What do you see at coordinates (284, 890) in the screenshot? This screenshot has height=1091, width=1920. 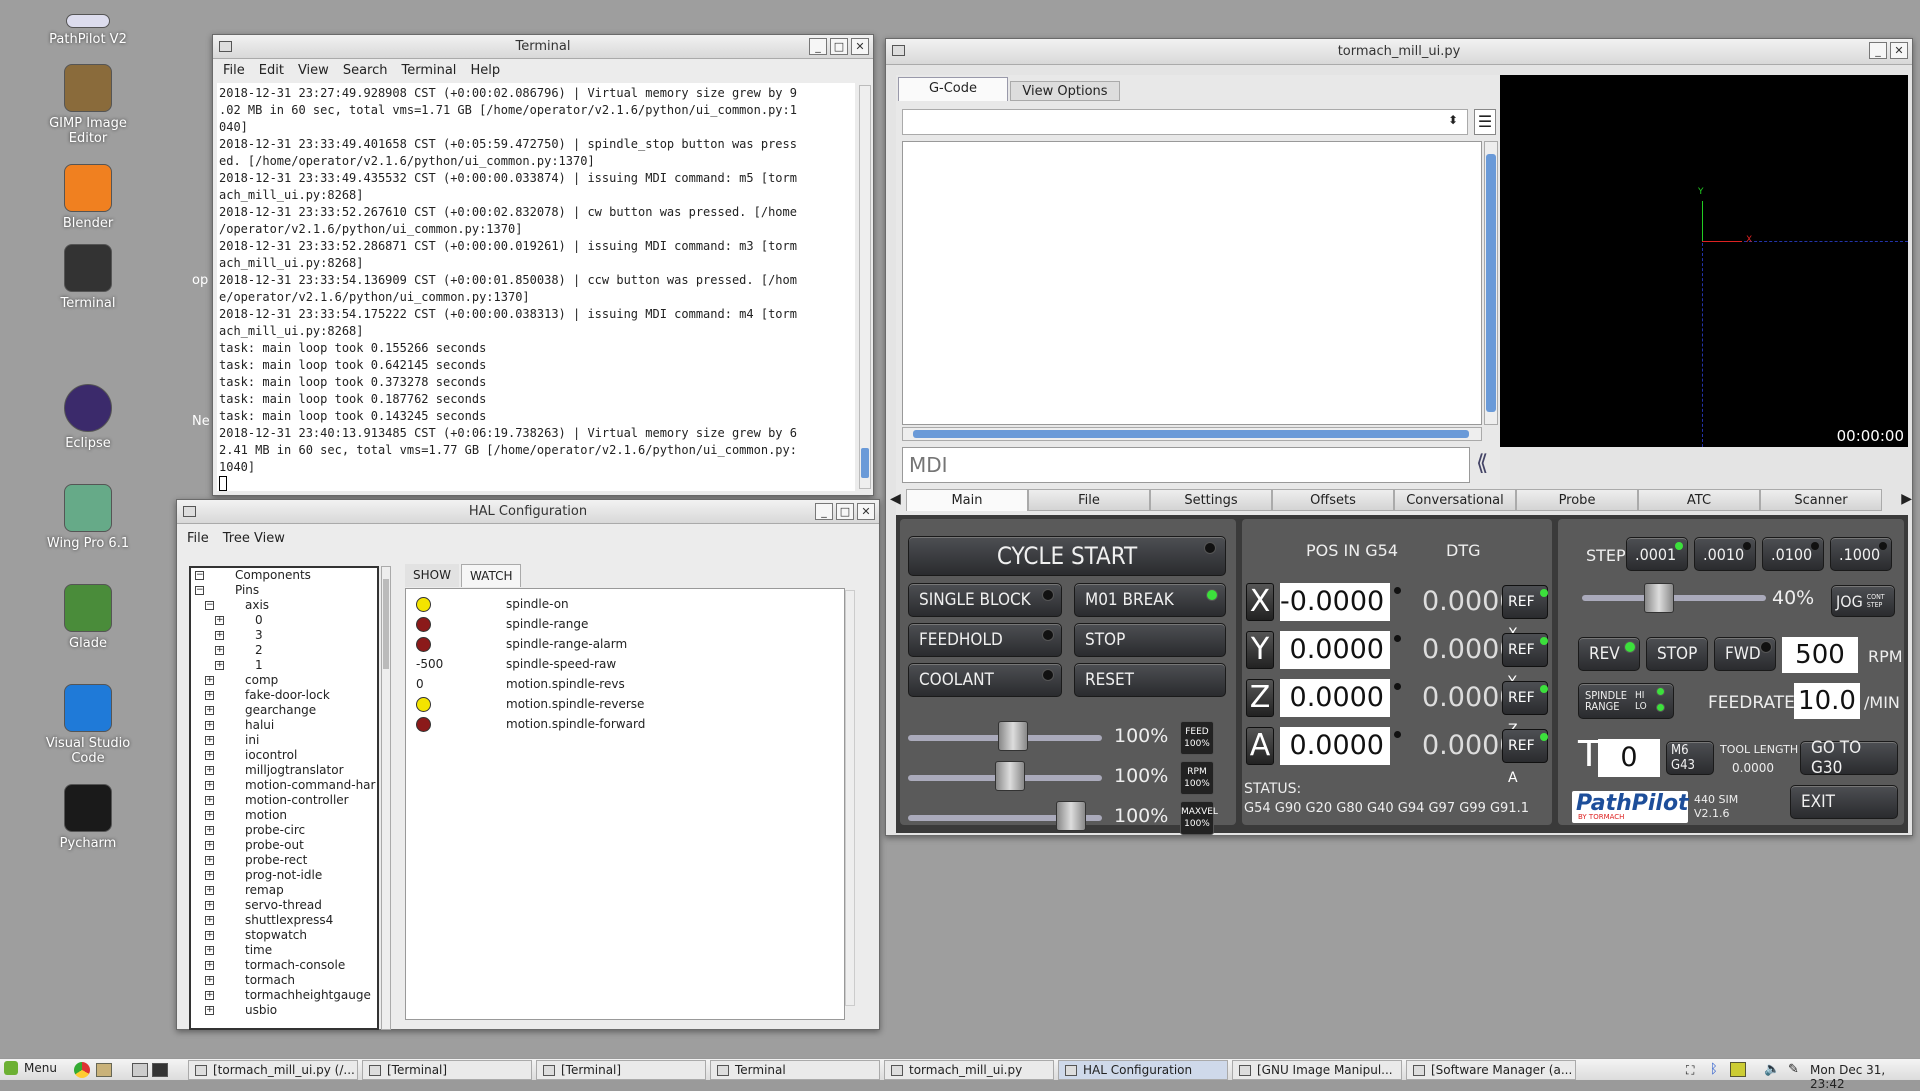 I see `tree-node: + remap` at bounding box center [284, 890].